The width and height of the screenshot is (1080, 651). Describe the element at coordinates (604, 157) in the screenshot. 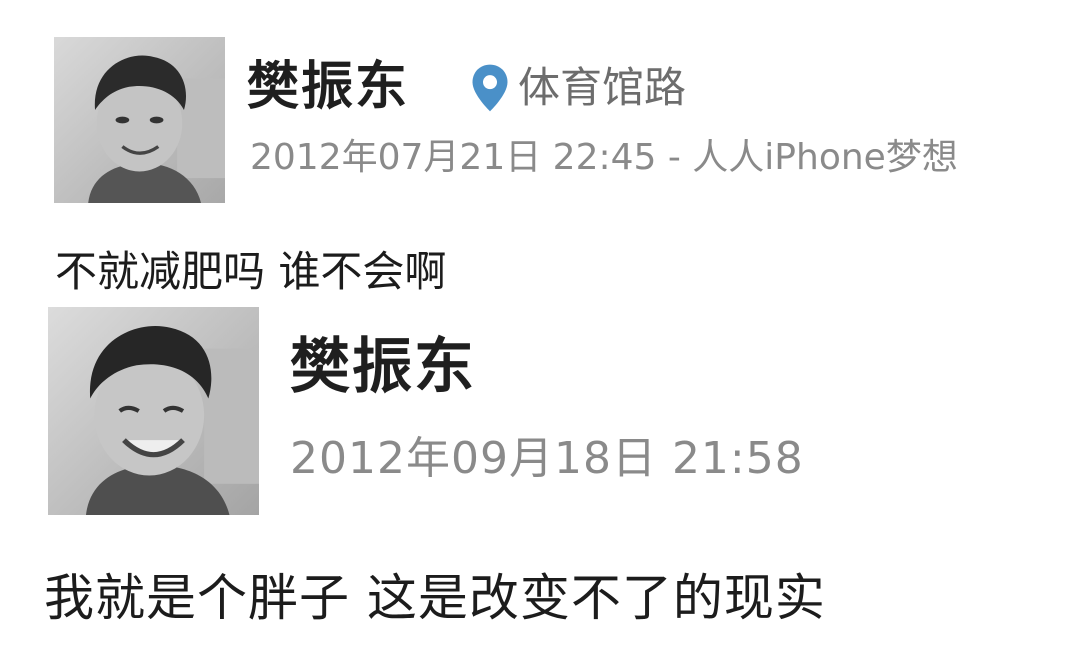

I see `post-timestamp: 2012年07月21日 22:45 - 人人iPhone梦想` at that location.